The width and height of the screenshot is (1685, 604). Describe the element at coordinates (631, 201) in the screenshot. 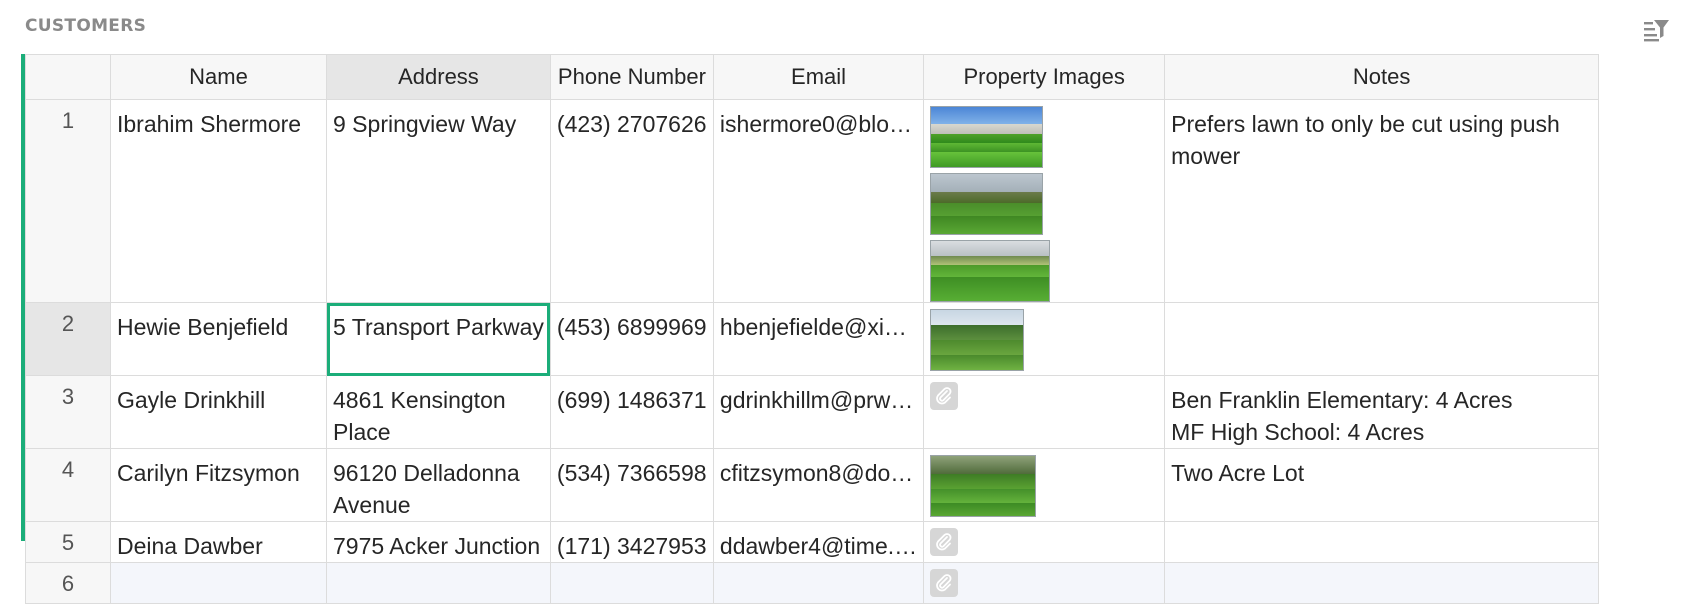

I see `cell-phone: (423) 2707626` at that location.